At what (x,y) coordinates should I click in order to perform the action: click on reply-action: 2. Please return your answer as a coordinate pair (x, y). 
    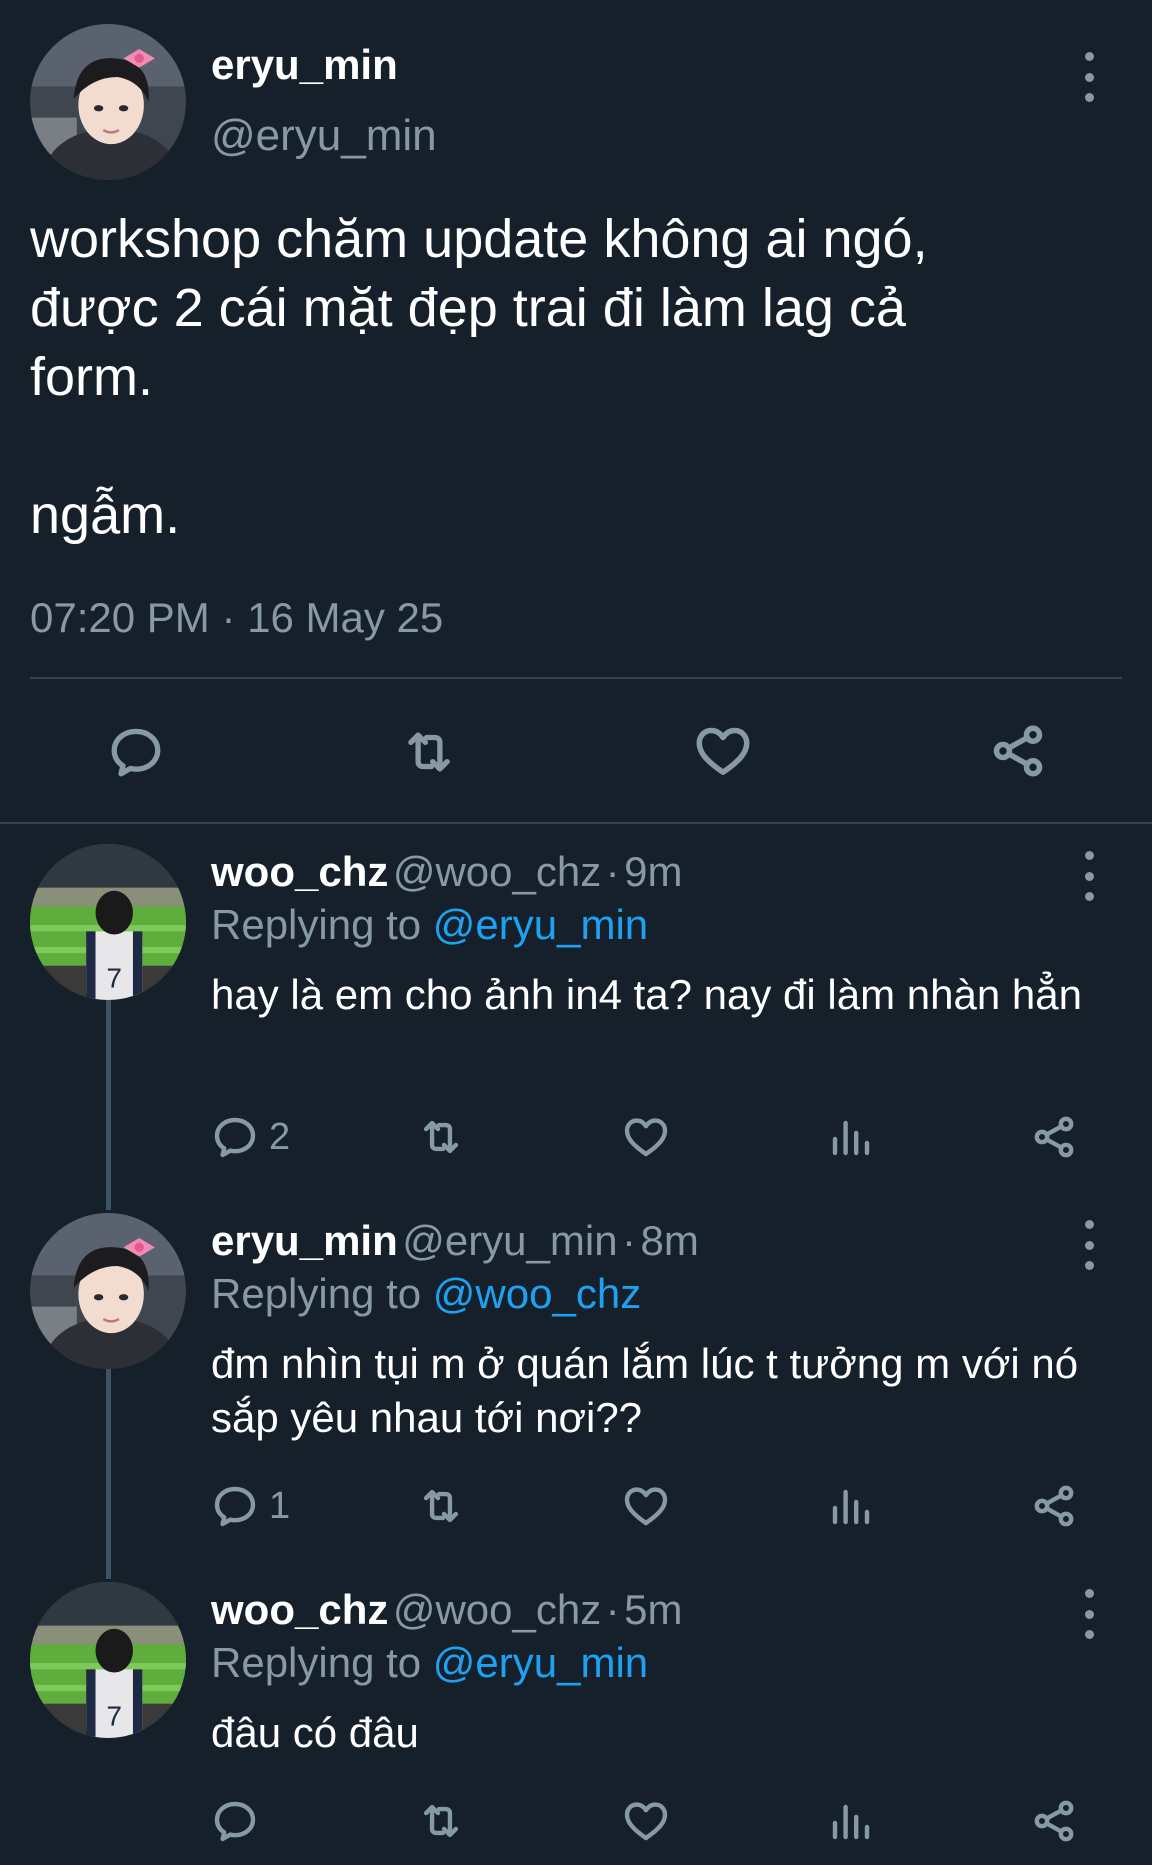
    Looking at the image, I should click on (250, 1137).